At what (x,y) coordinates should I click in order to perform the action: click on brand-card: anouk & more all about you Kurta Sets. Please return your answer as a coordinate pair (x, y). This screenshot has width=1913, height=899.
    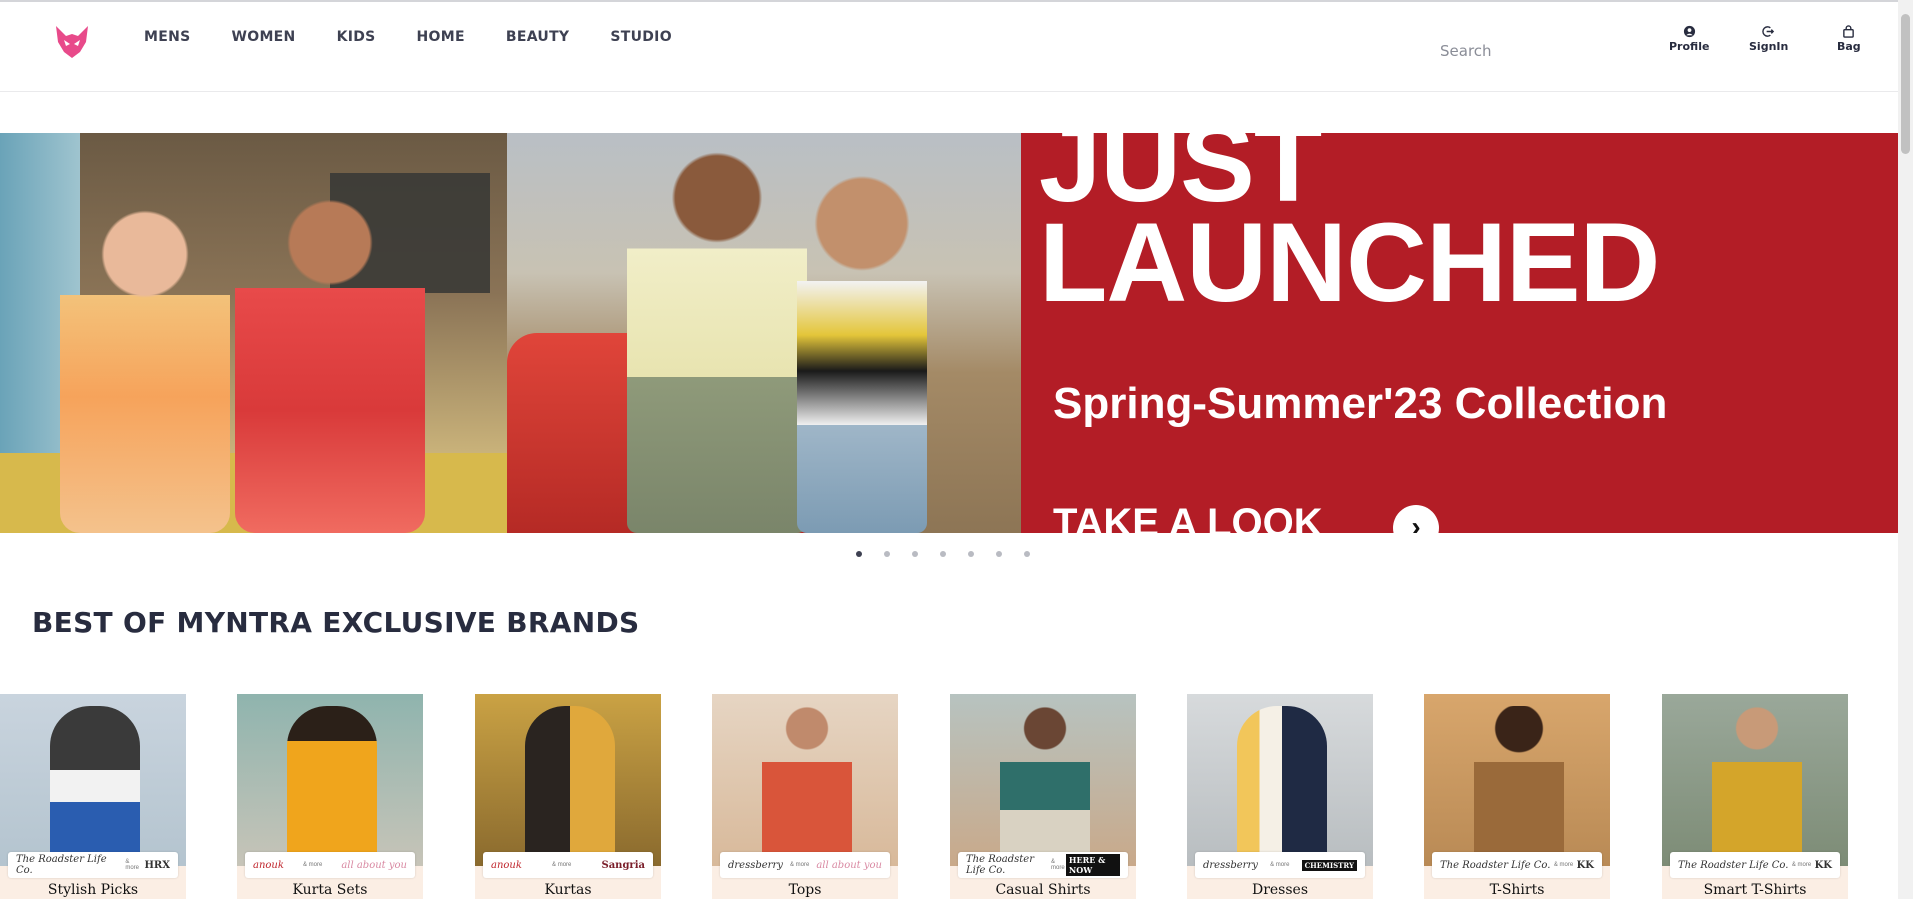
    Looking at the image, I should click on (330, 796).